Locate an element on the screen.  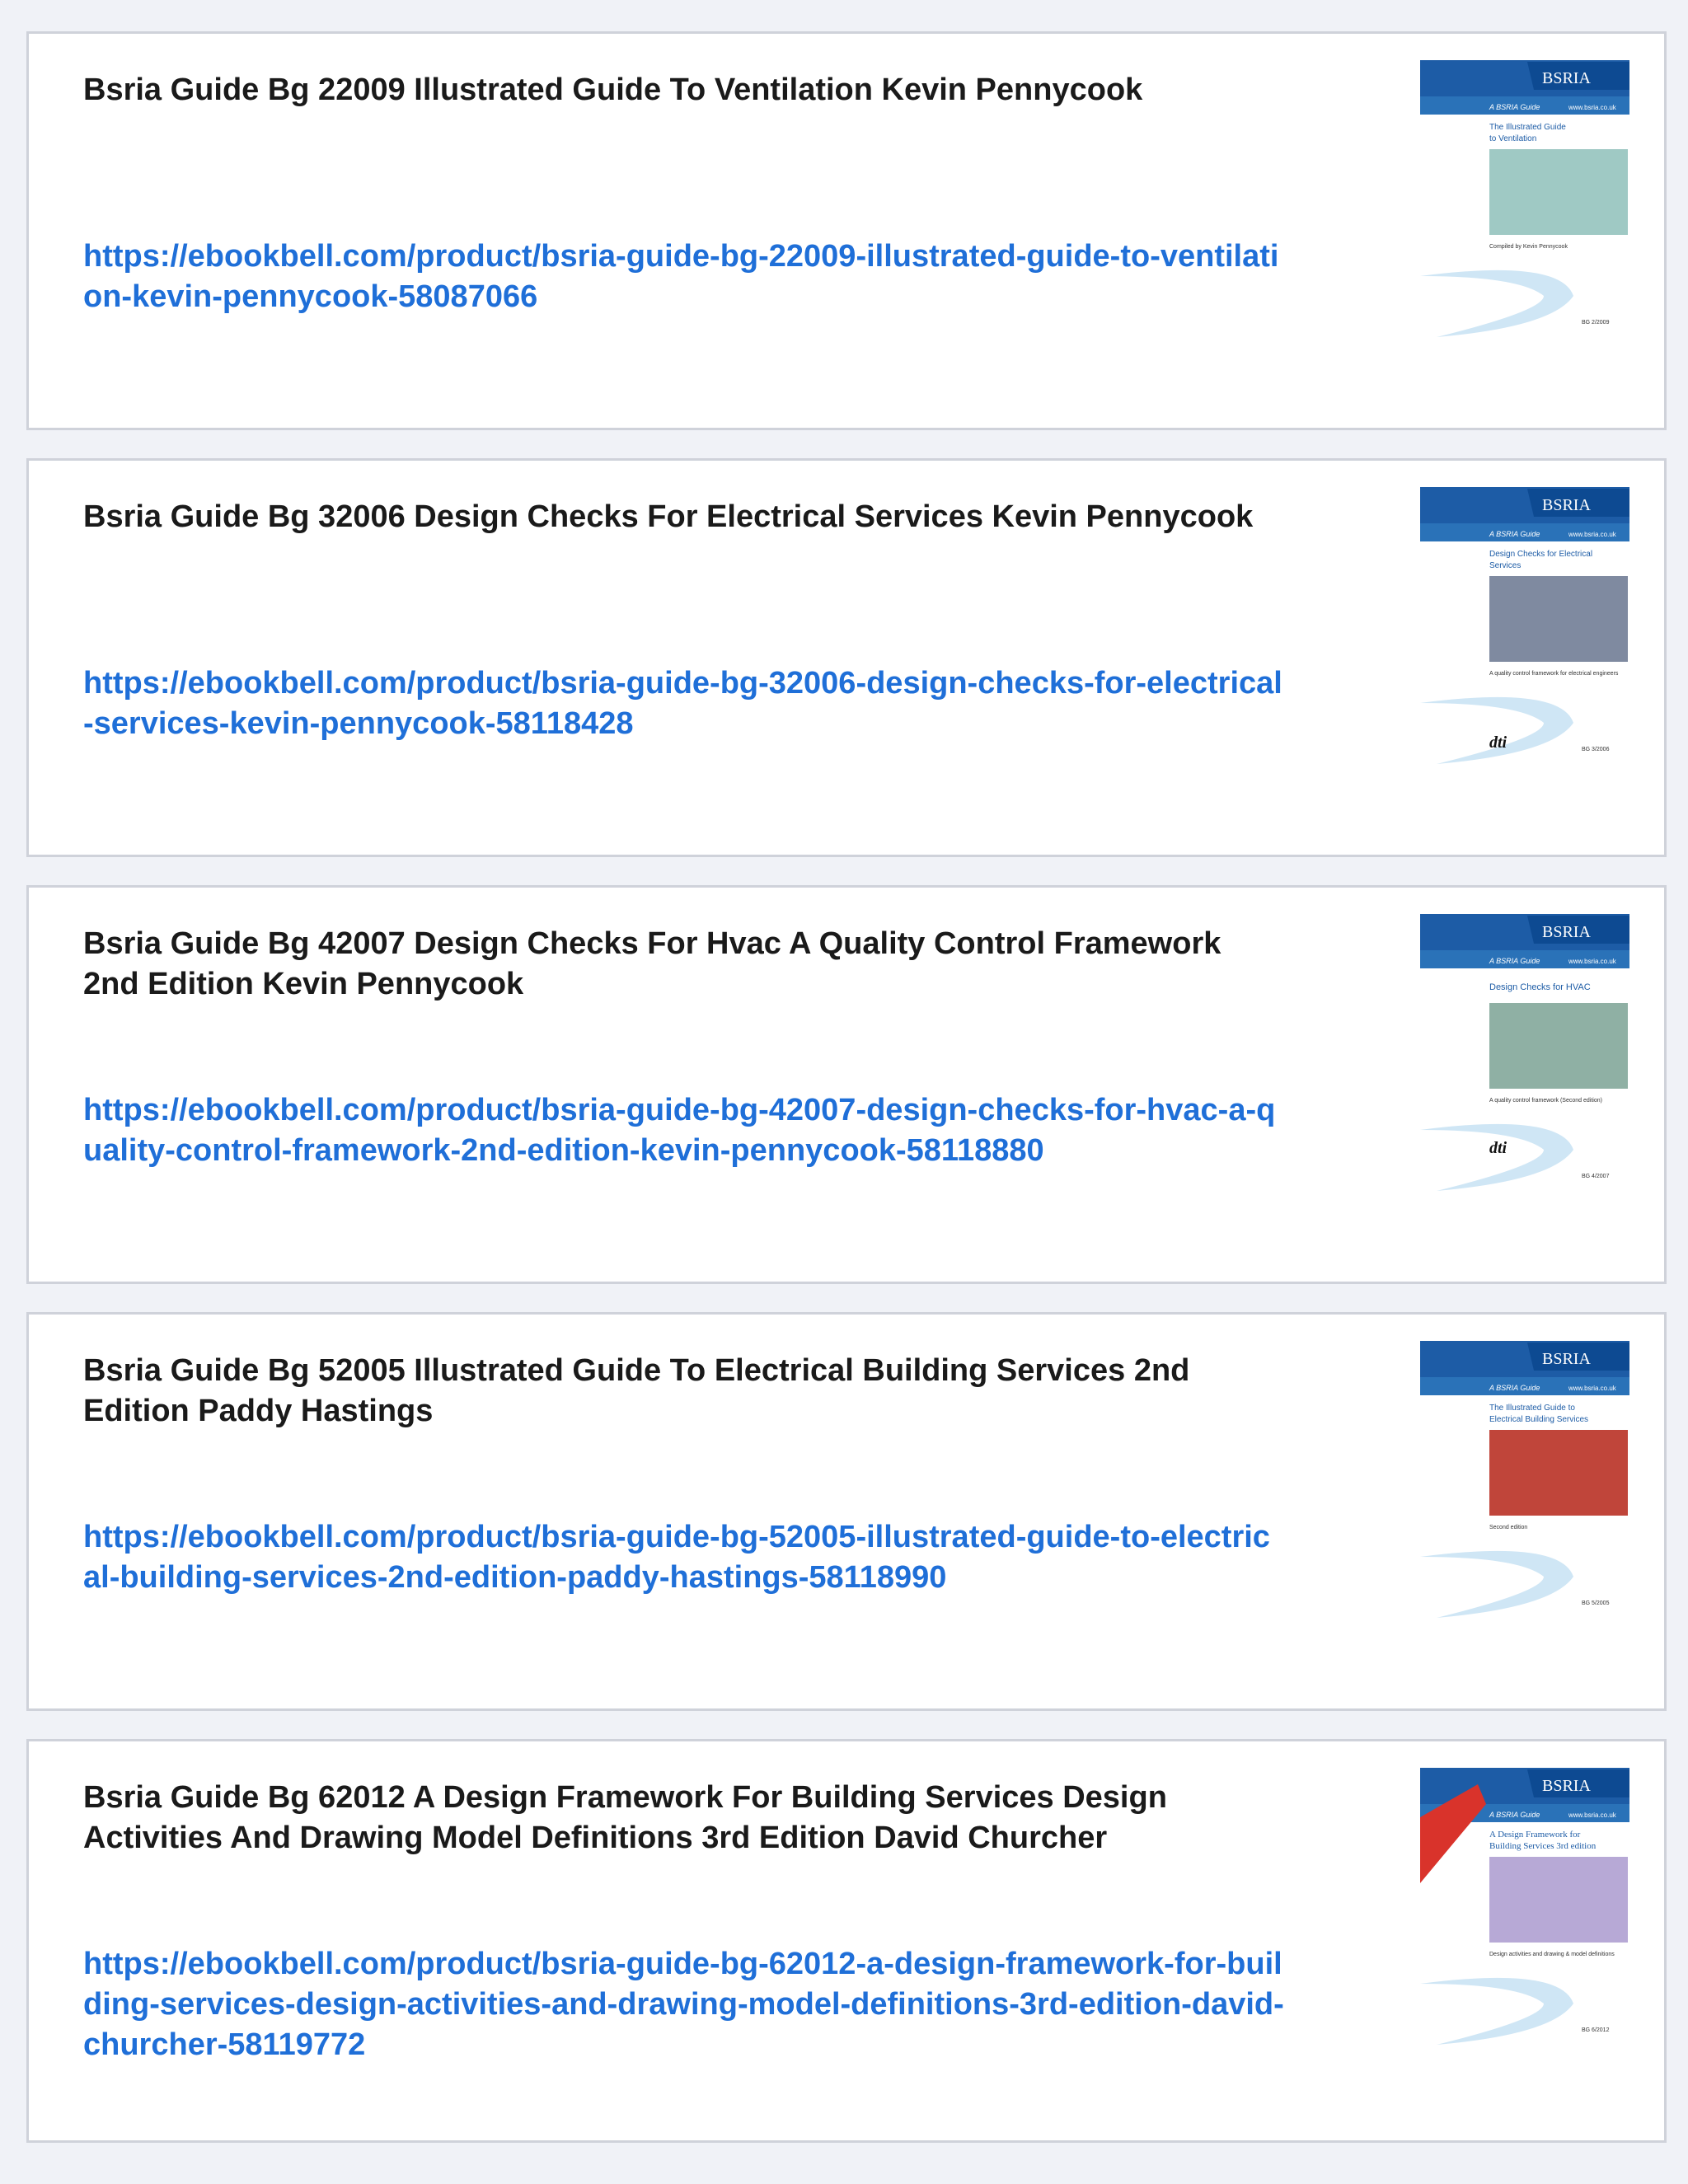
cover-code: BG 3/2006 is located at coordinates (1596, 749).